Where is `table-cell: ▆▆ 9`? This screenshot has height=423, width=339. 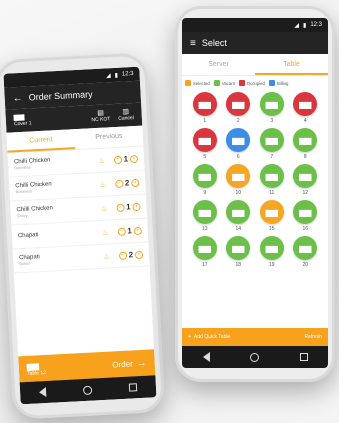
table-cell: ▆▆ 9 is located at coordinates (205, 180).